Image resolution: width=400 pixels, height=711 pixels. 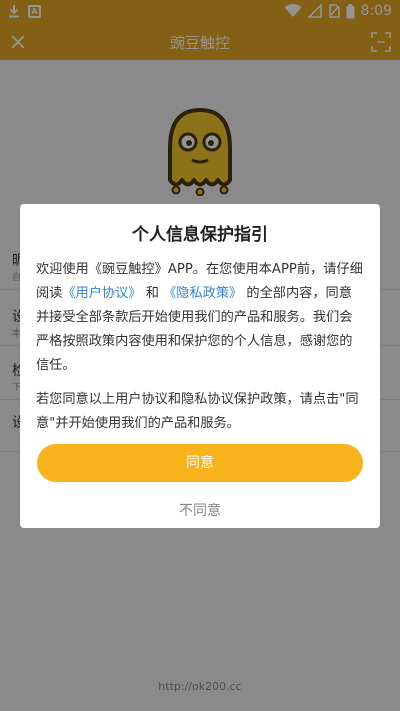 What do you see at coordinates (202, 293) in the screenshot?
I see `privacy-policy-link: 《隐私政策》` at bounding box center [202, 293].